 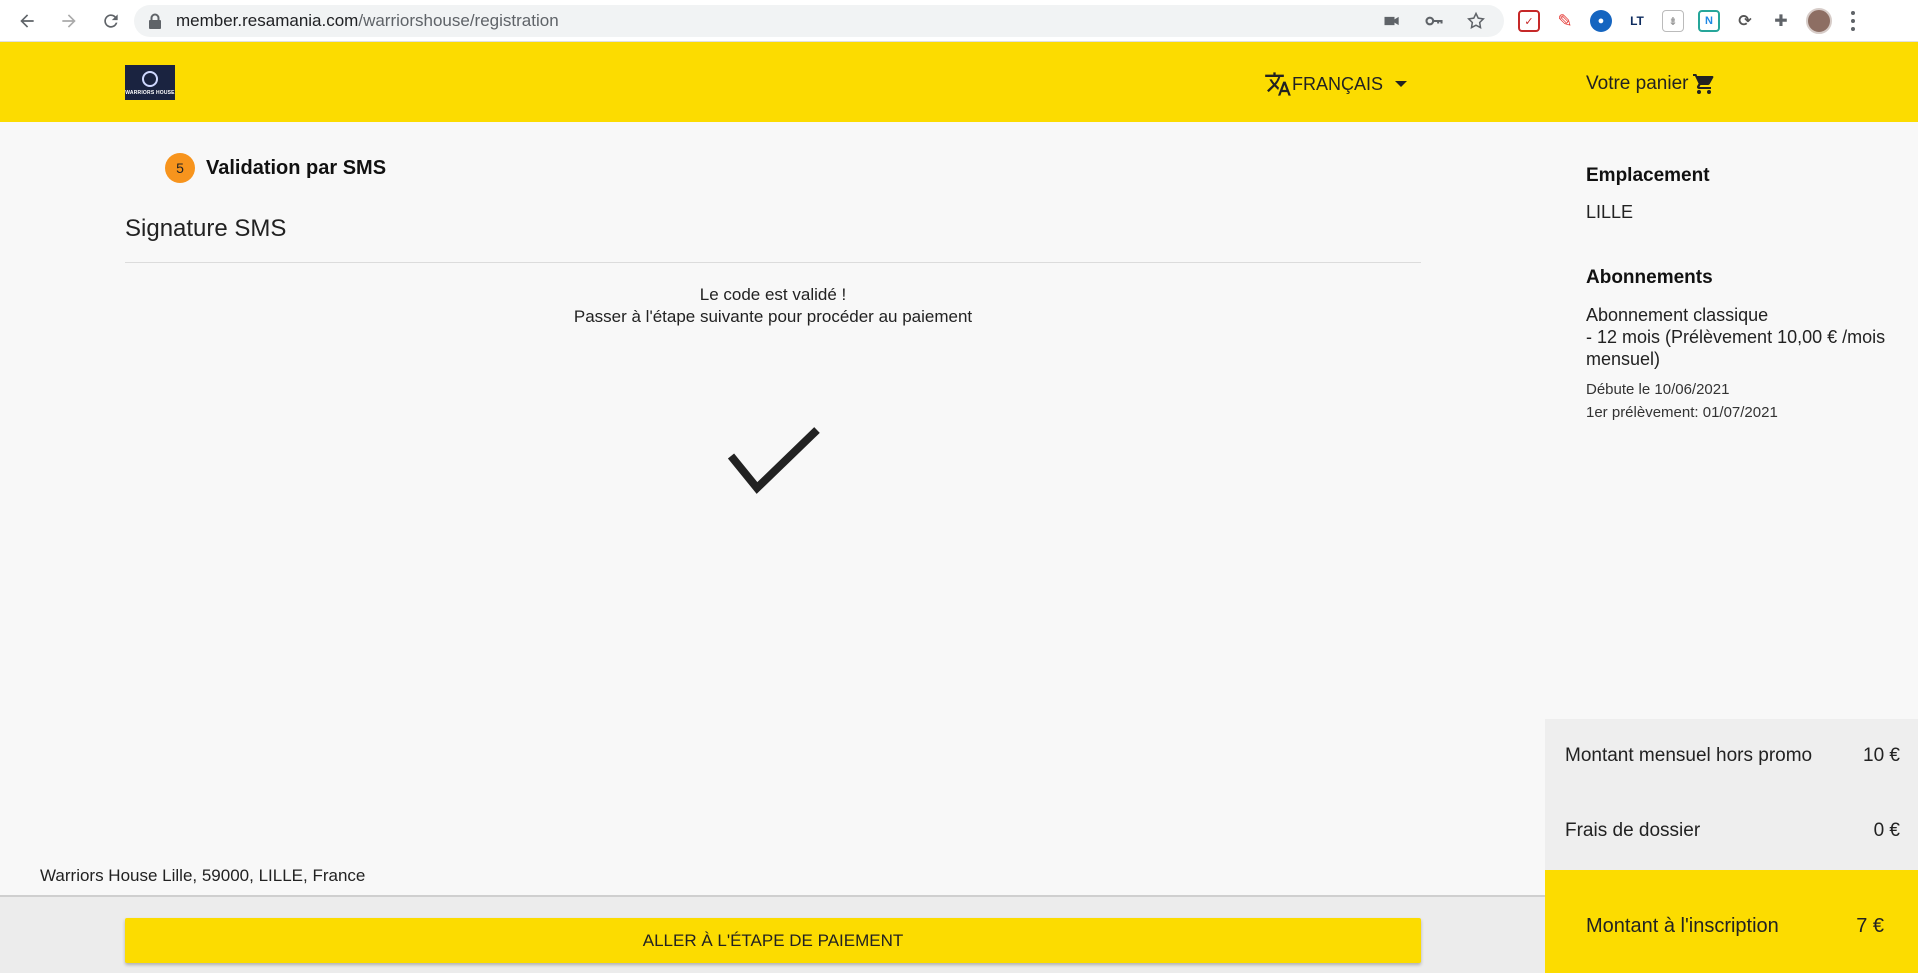 I want to click on forward-button, so click(x=69, y=21).